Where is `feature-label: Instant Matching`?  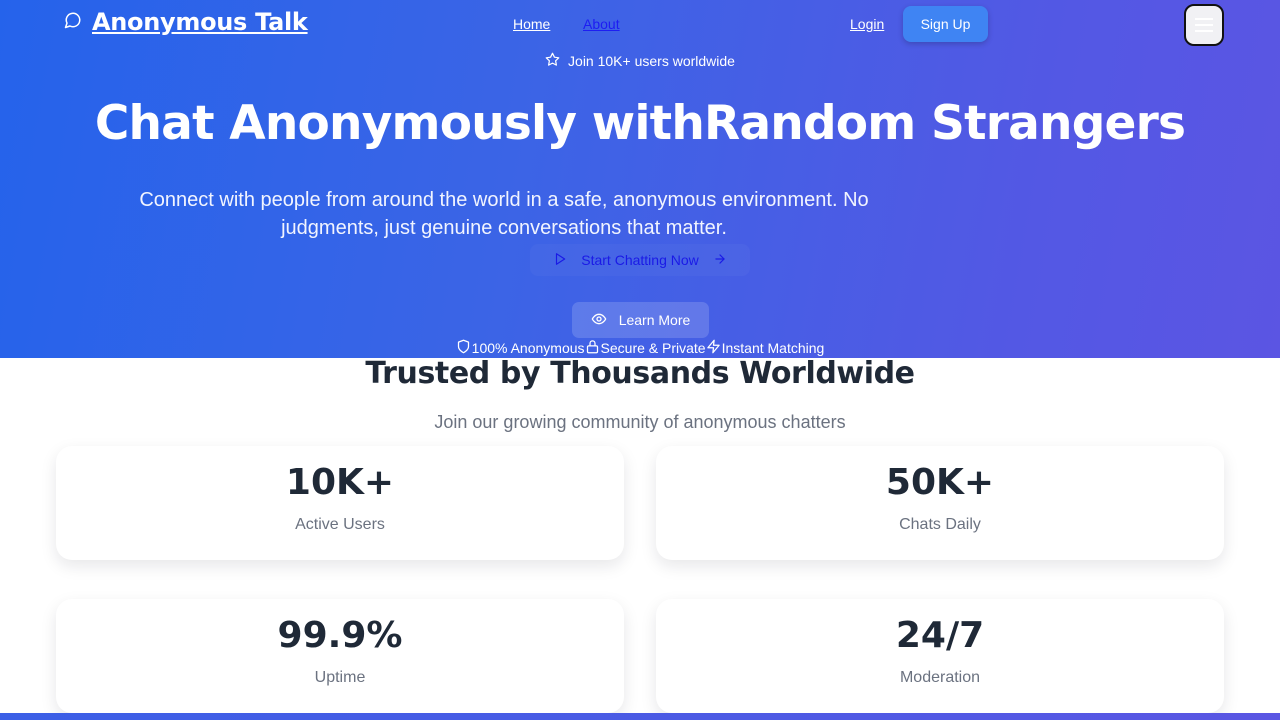
feature-label: Instant Matching is located at coordinates (773, 348).